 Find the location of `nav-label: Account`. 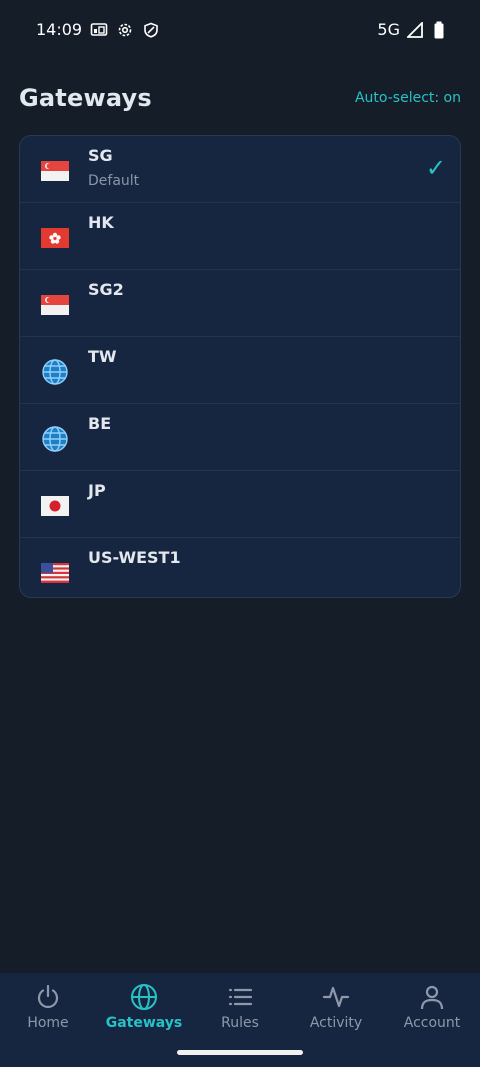

nav-label: Account is located at coordinates (432, 1023).